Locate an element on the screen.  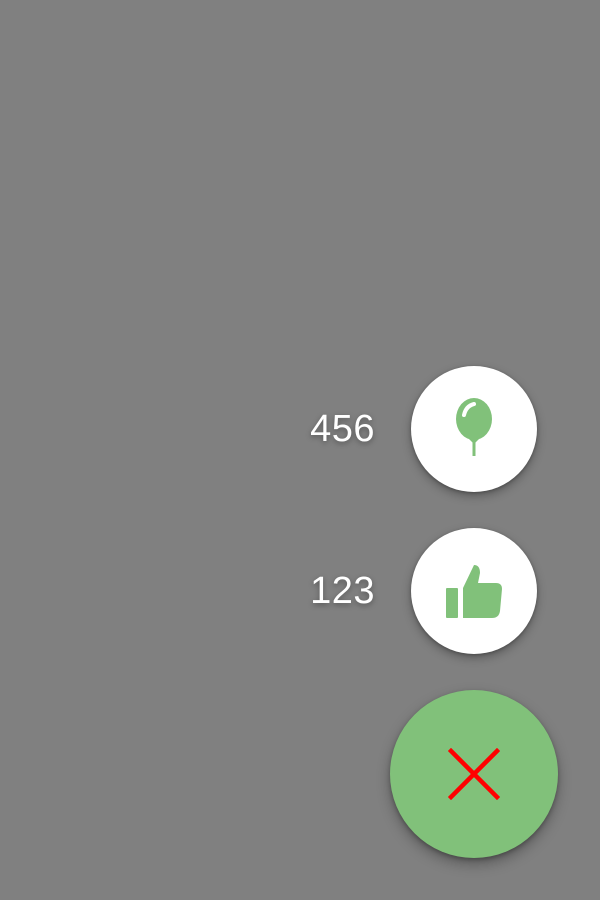
like-action-row: 123 is located at coordinates (423, 591).